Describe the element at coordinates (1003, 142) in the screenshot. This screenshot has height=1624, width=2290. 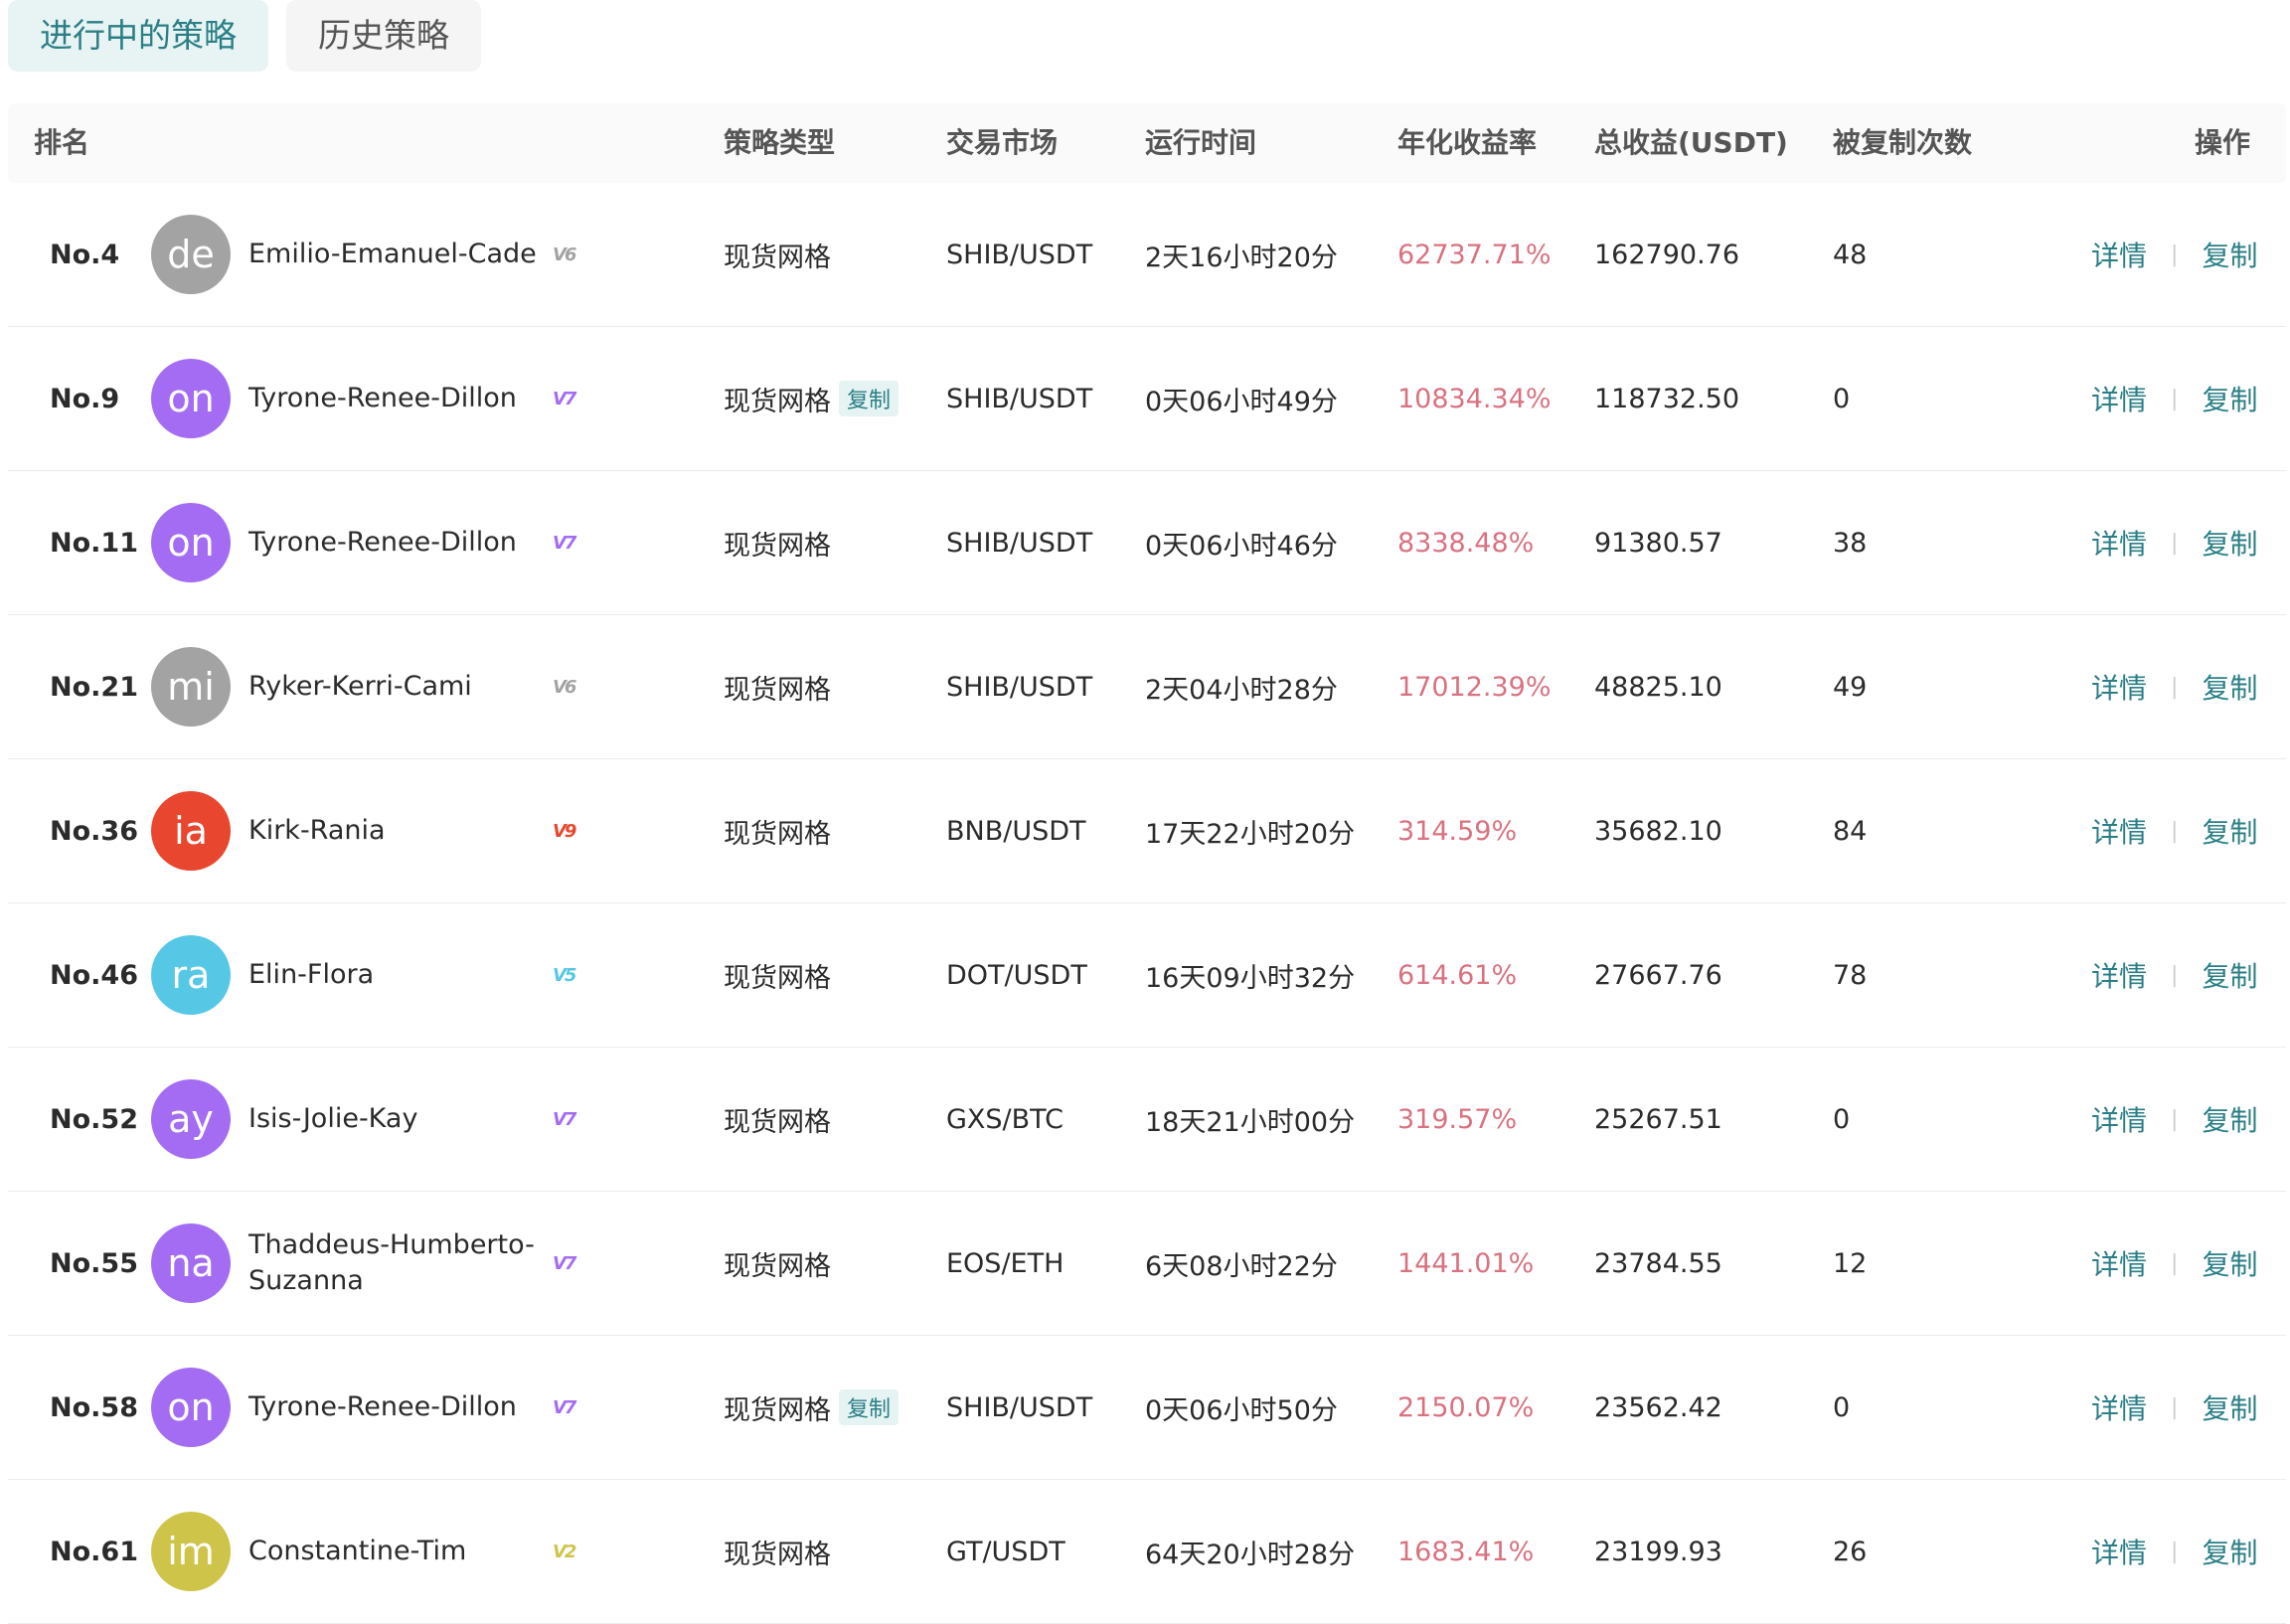
I see `header-market: 交易市场` at that location.